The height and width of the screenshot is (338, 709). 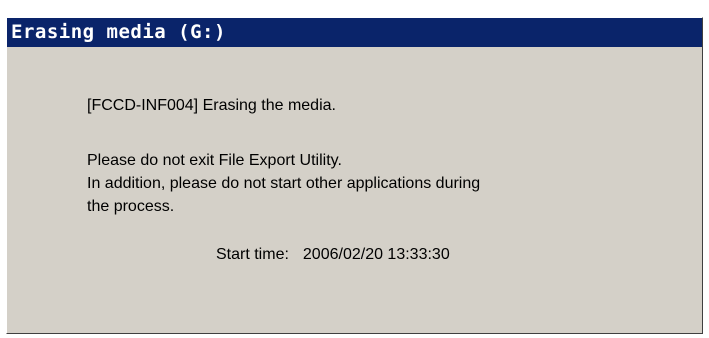 I want to click on status-message: [FCCD-INF004] Erasing the media., so click(x=211, y=105).